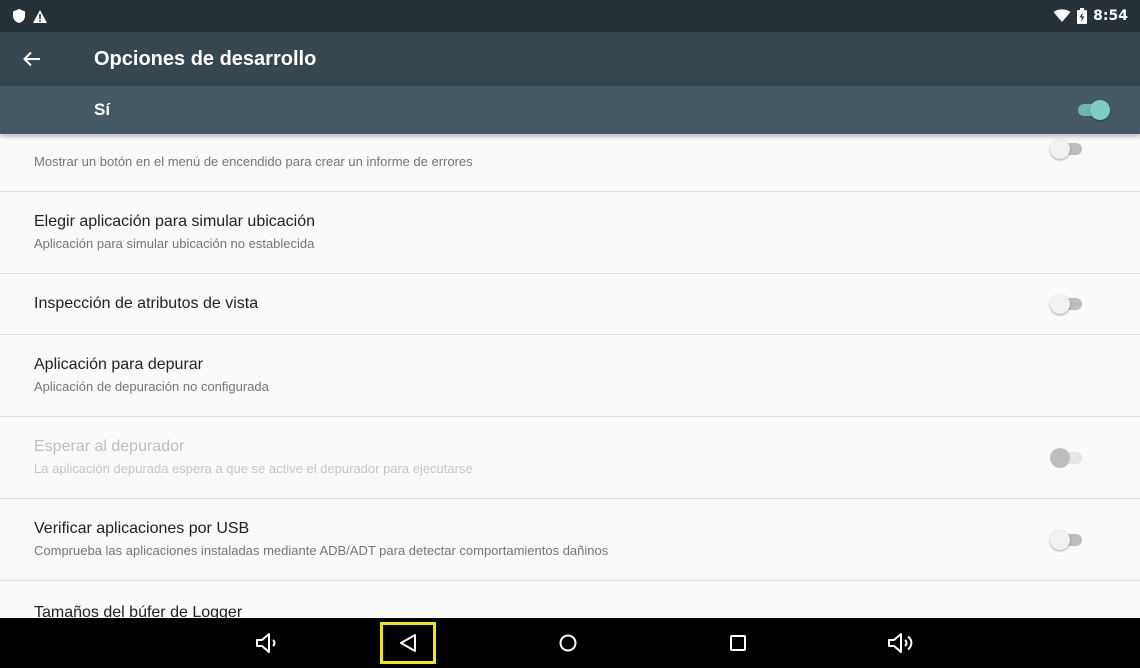 The width and height of the screenshot is (1140, 668). What do you see at coordinates (118, 364) in the screenshot?
I see `pref-title: Aplicación para depurar` at bounding box center [118, 364].